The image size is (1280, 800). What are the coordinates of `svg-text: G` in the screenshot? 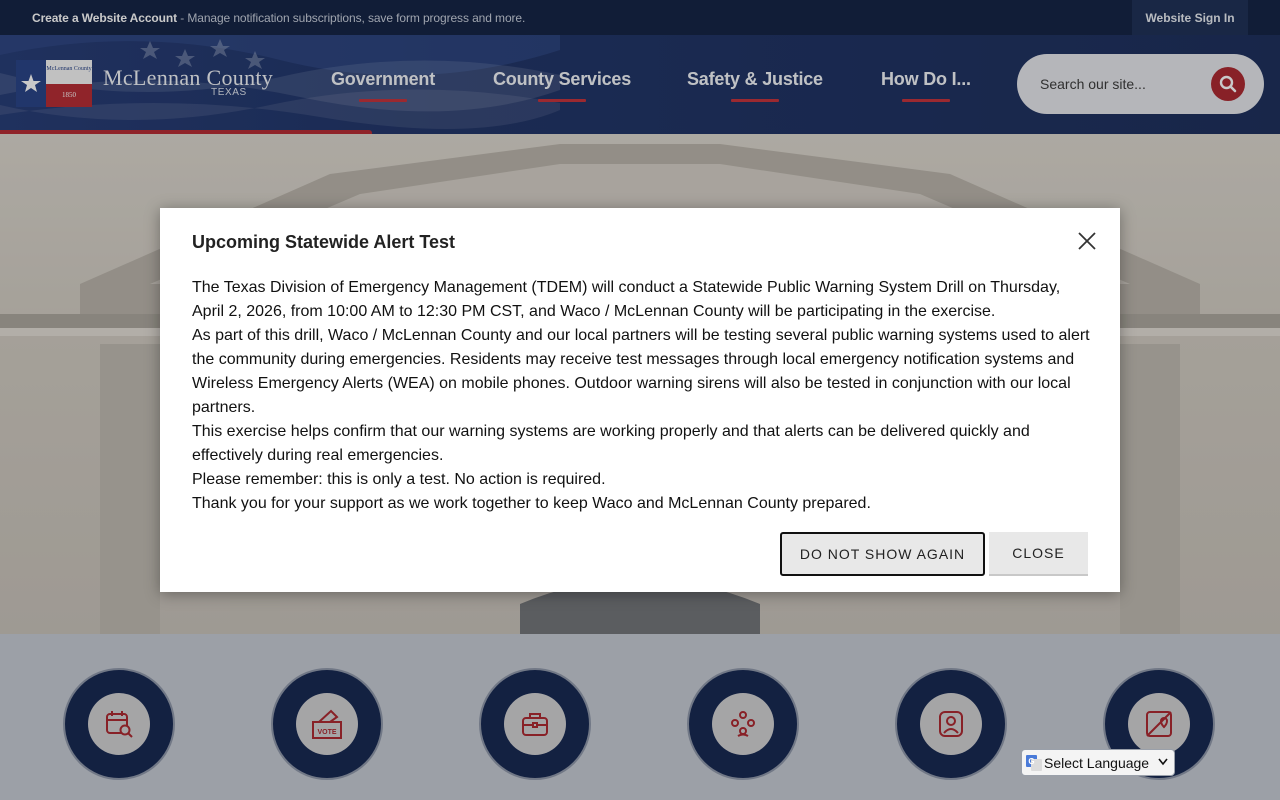 It's located at (1031, 761).